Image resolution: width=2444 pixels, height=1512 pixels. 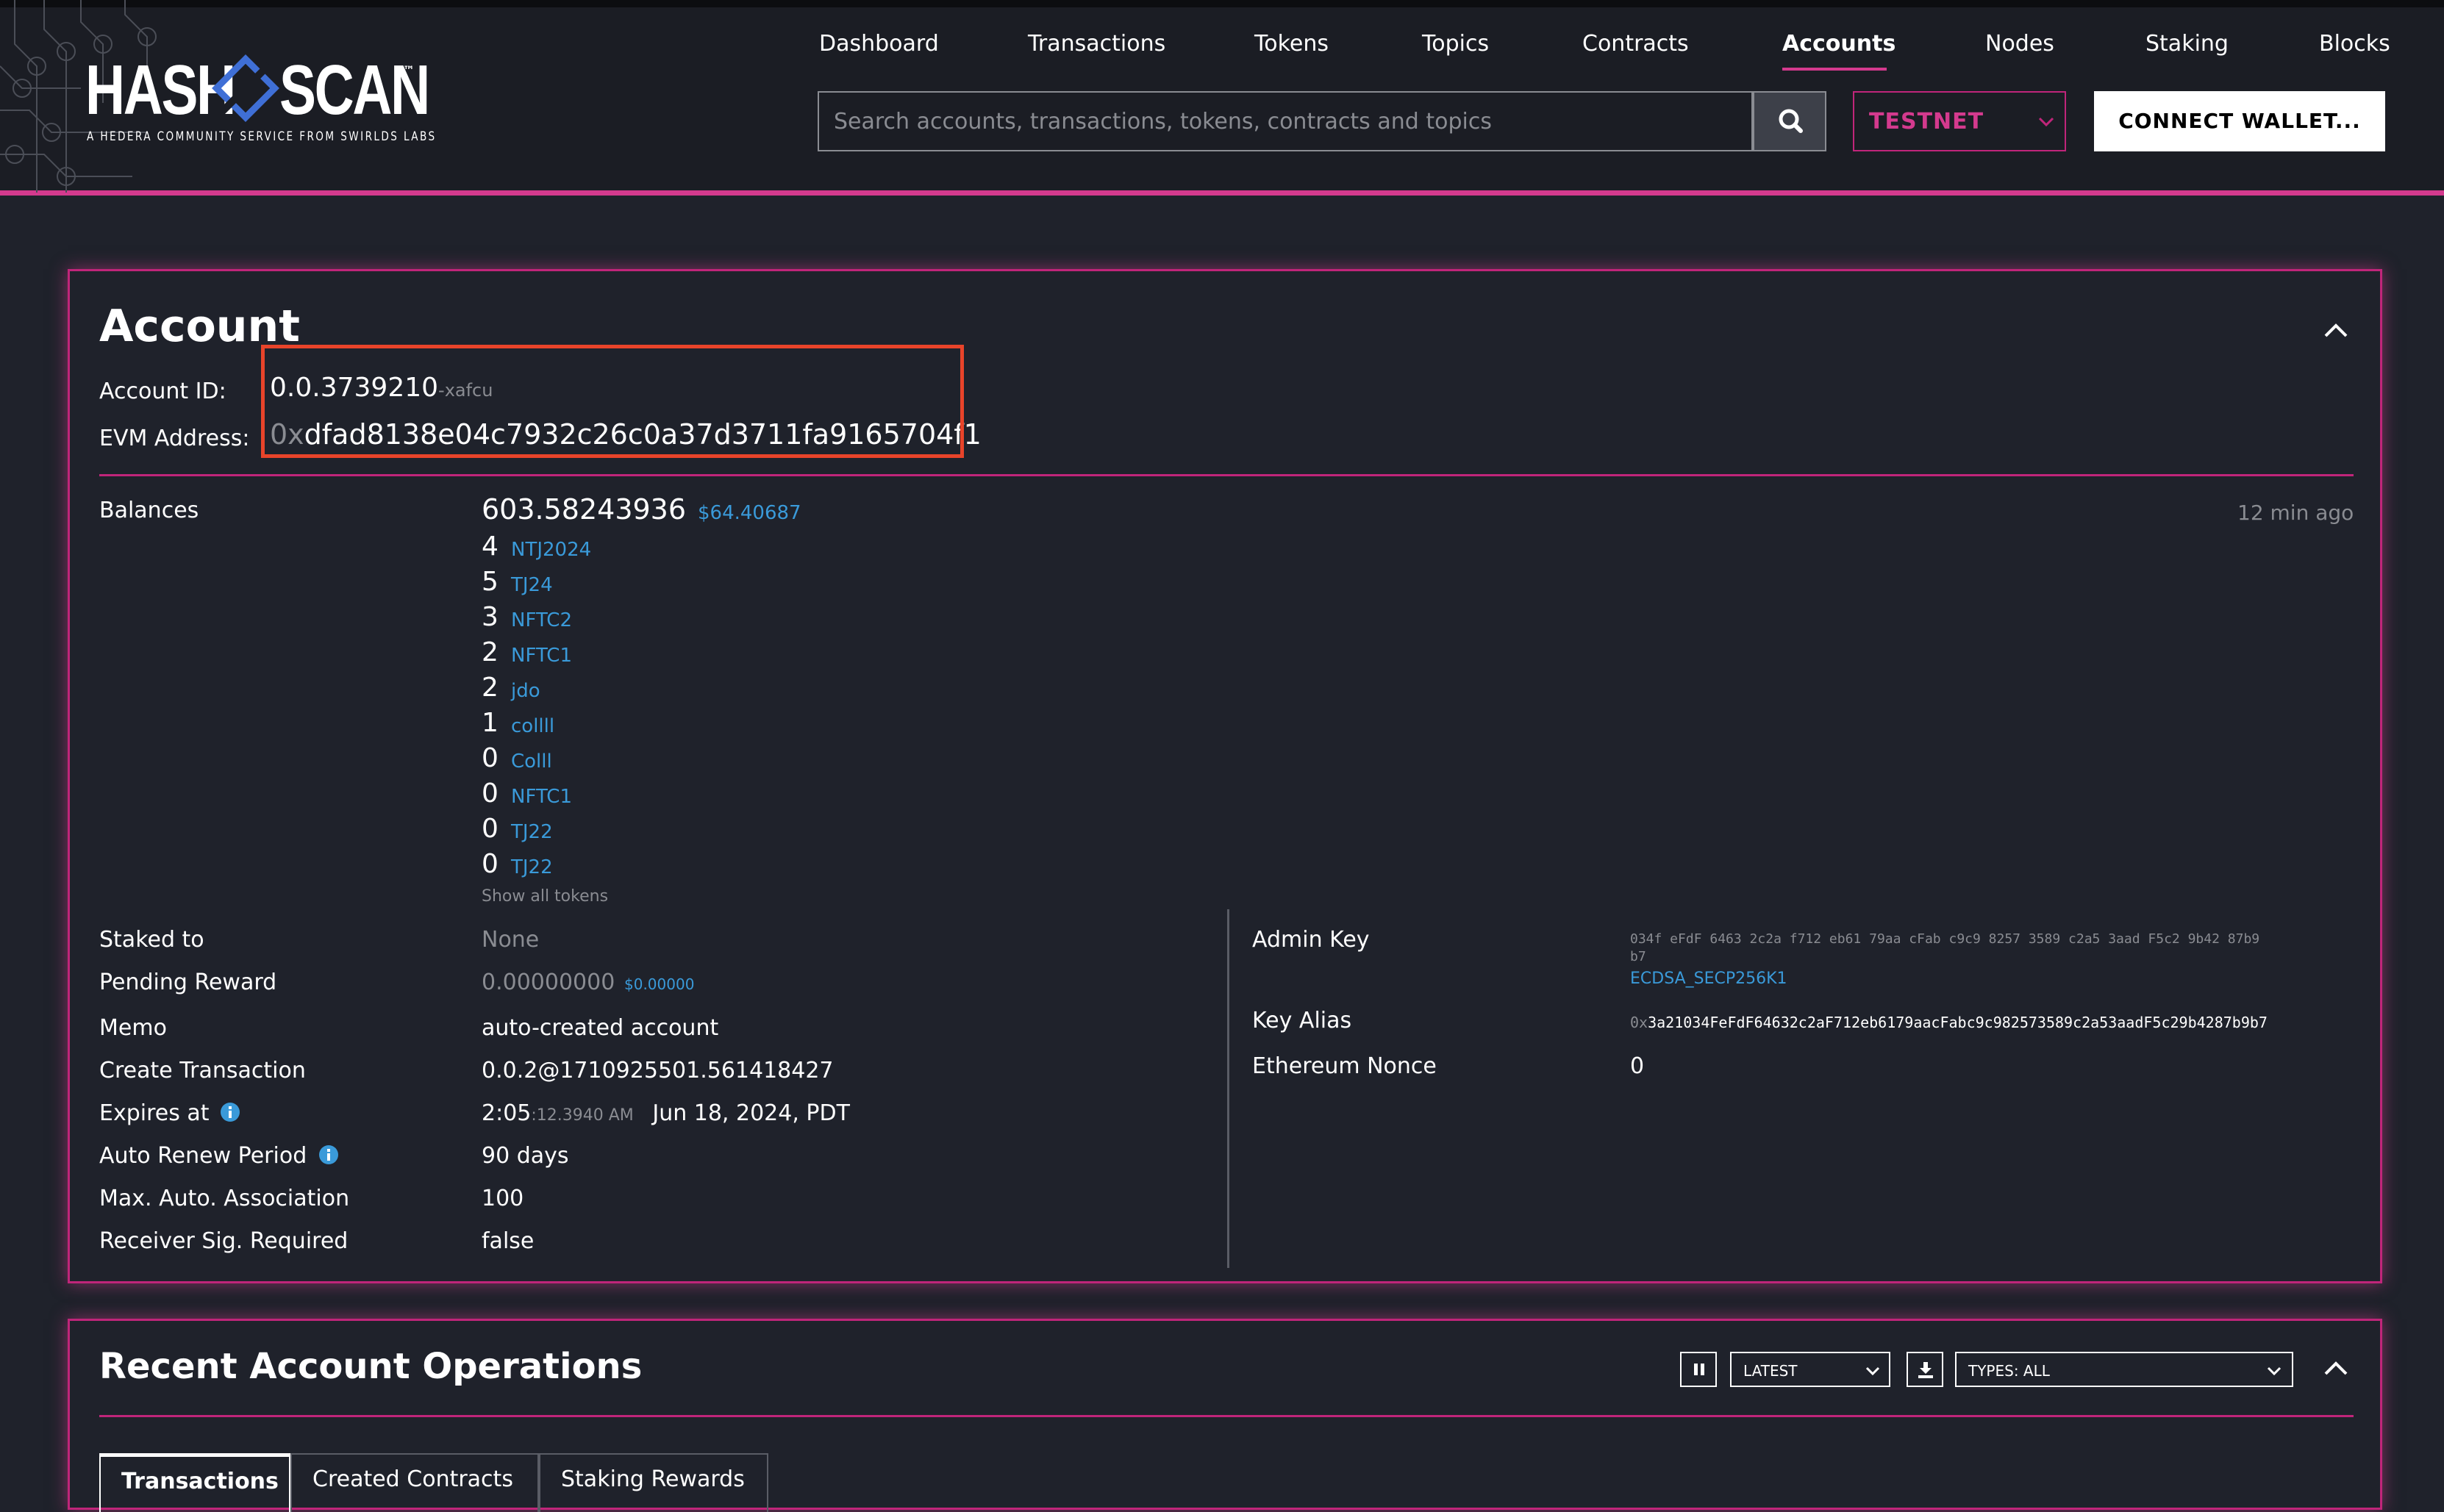 What do you see at coordinates (526, 1156) in the screenshot?
I see `auto-renew-value: 90 days` at bounding box center [526, 1156].